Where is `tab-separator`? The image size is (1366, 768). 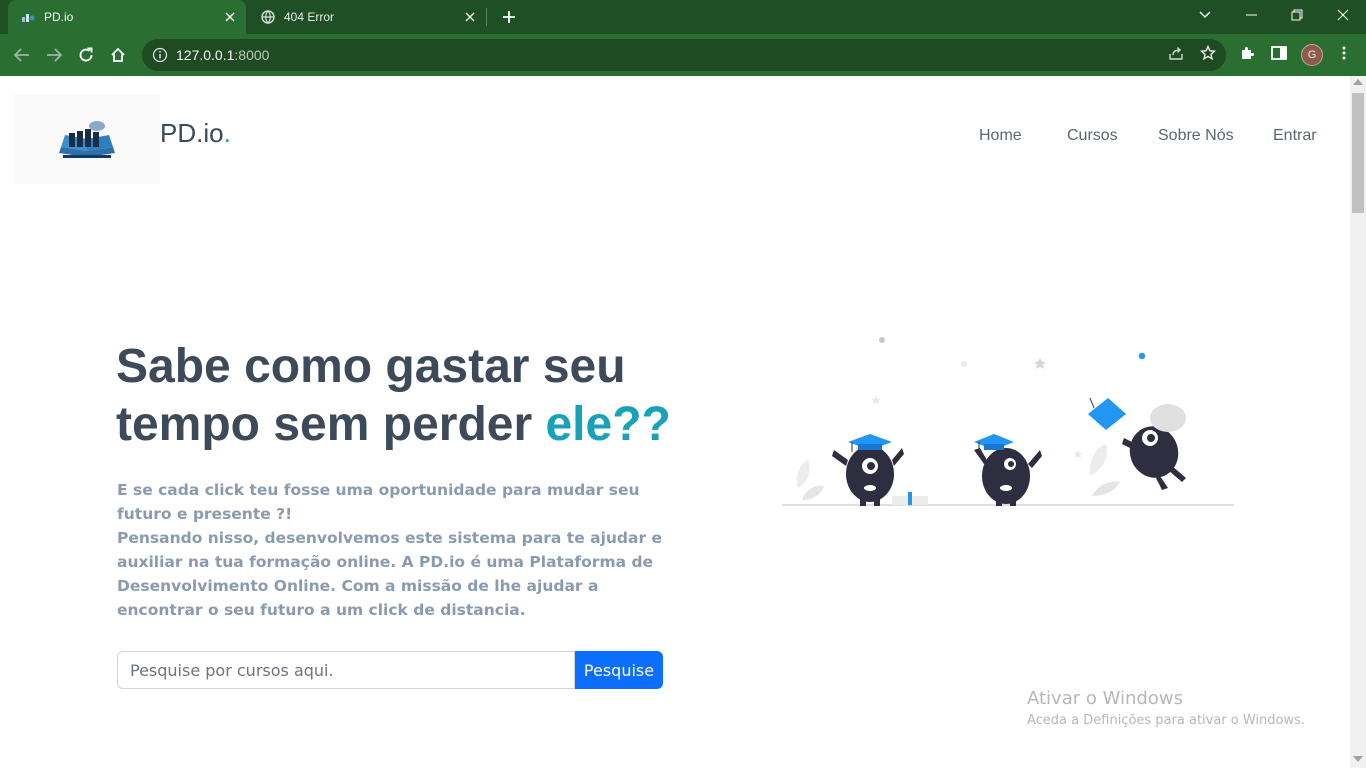
tab-separator is located at coordinates (486, 17).